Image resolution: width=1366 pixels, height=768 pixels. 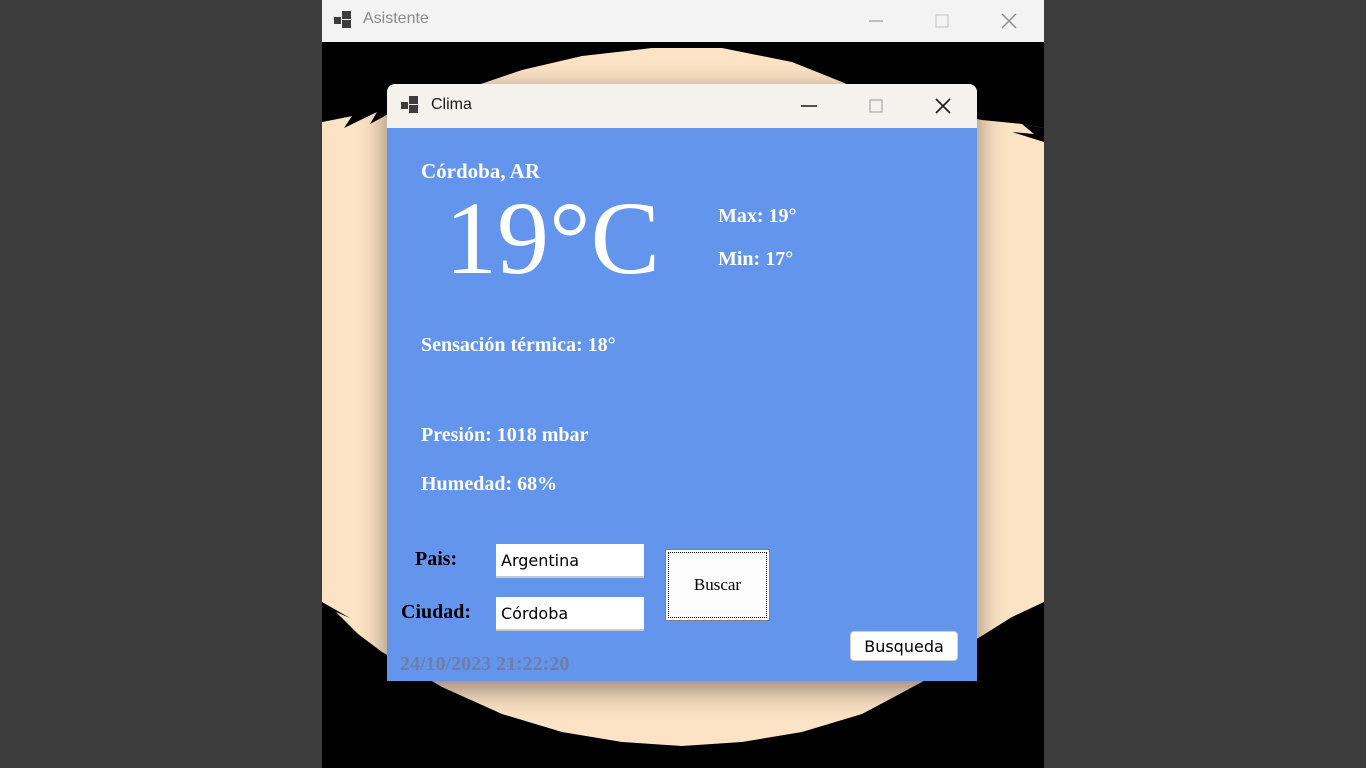 I want to click on country-input, so click(x=570, y=561).